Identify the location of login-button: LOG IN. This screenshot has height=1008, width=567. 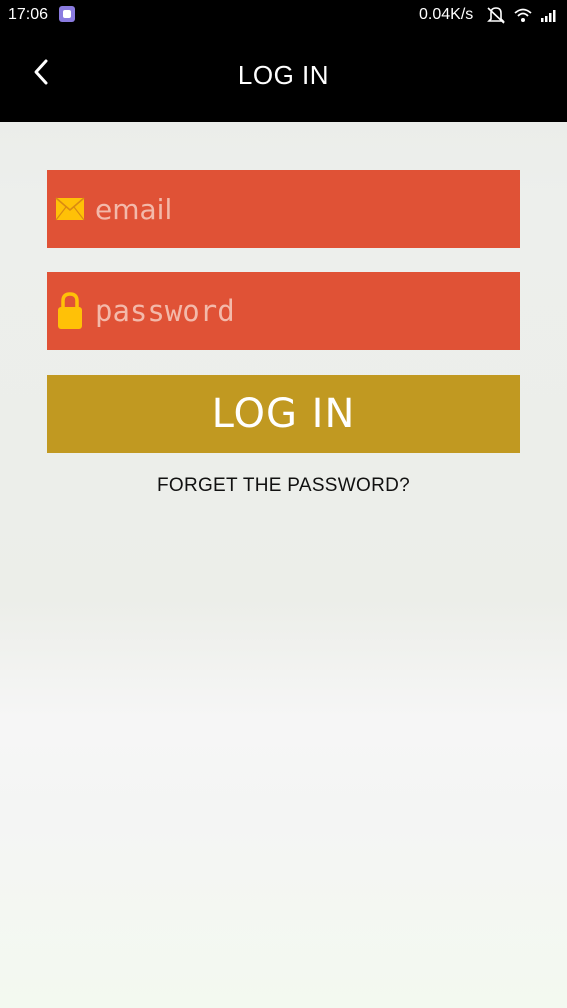
(283, 414).